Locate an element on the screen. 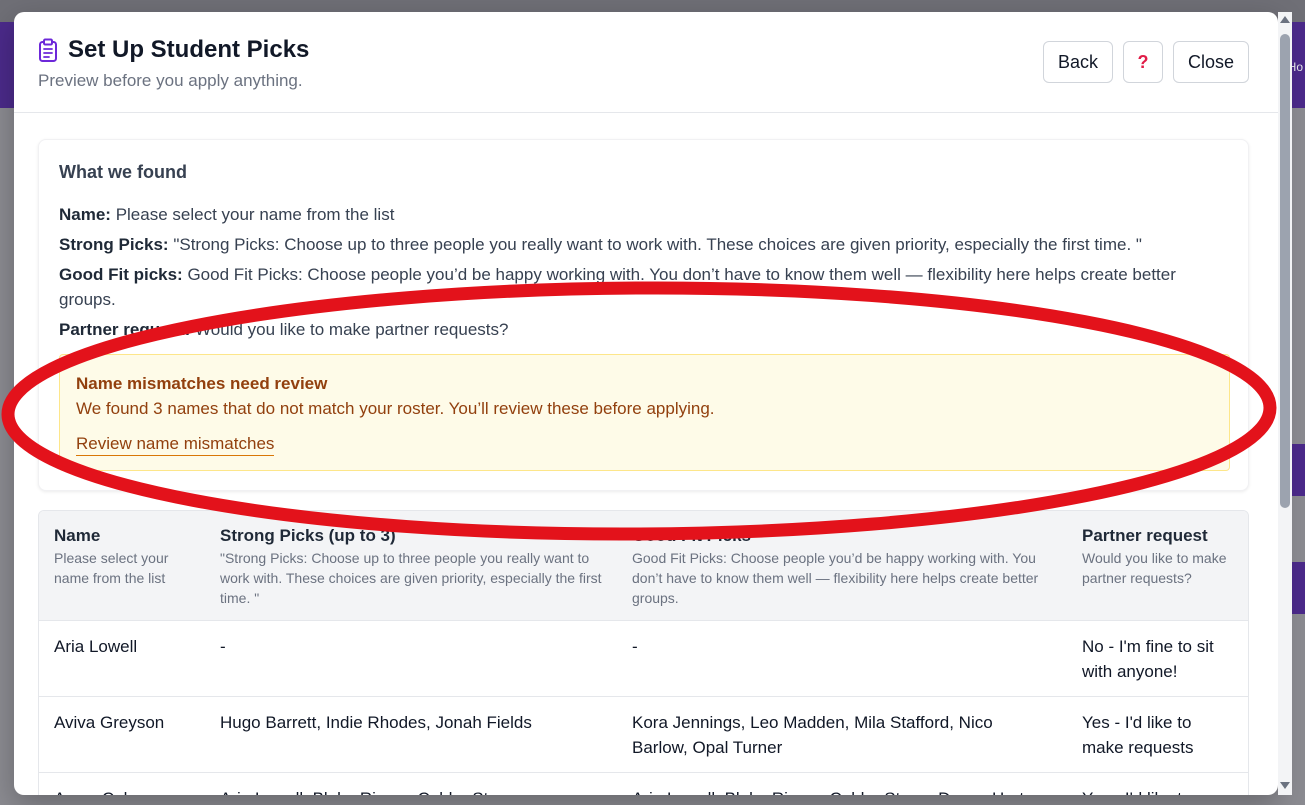 This screenshot has width=1305, height=805. column-title: Name is located at coordinates (77, 535).